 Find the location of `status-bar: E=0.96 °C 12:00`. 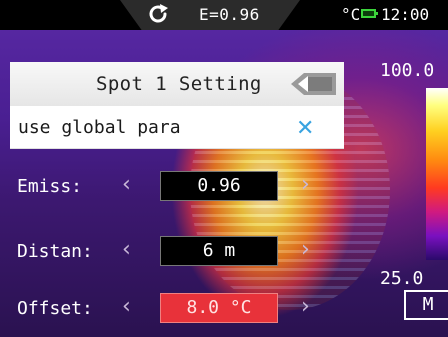

status-bar: E=0.96 °C 12:00 is located at coordinates (224, 15).